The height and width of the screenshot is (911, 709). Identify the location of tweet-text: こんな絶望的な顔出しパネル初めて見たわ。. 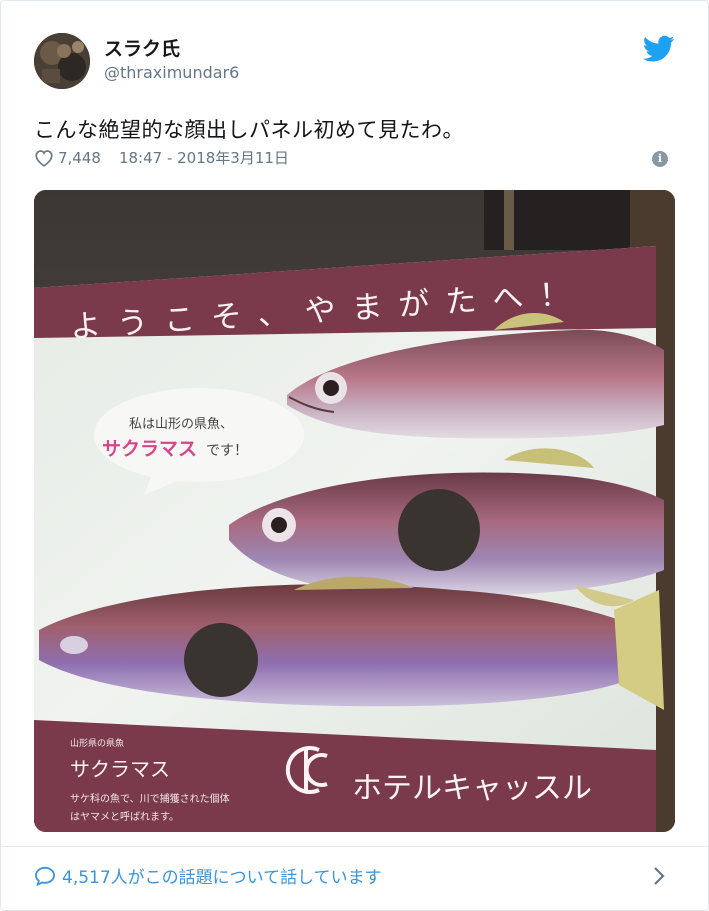
(249, 130).